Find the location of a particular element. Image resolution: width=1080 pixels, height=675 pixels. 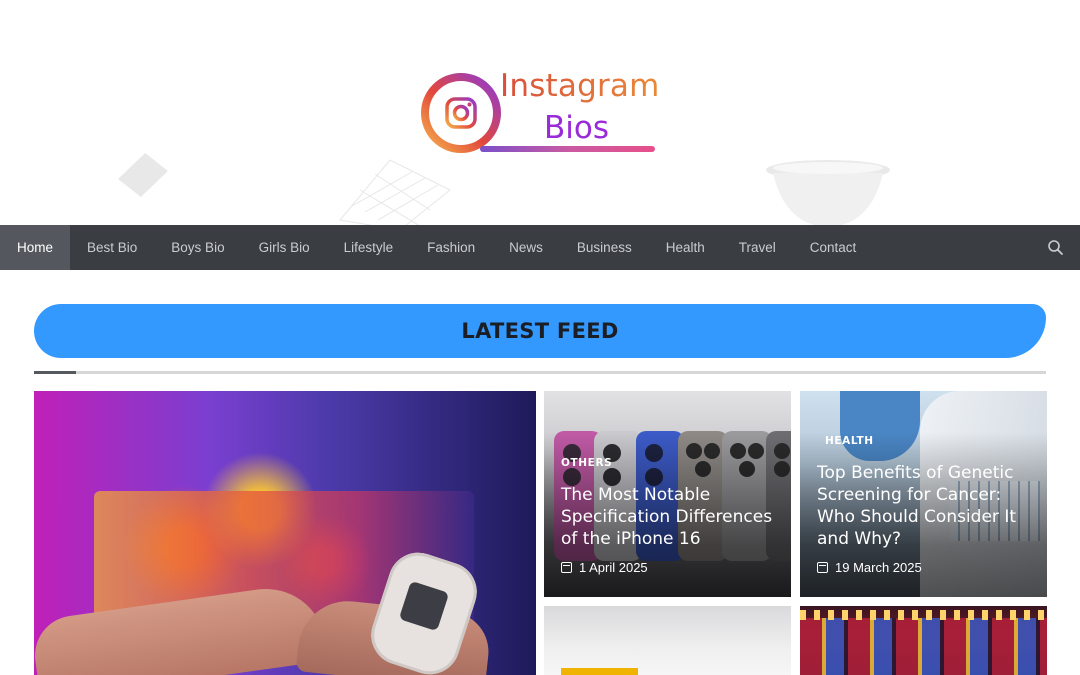

category-badge: OTHERS is located at coordinates (586, 463).